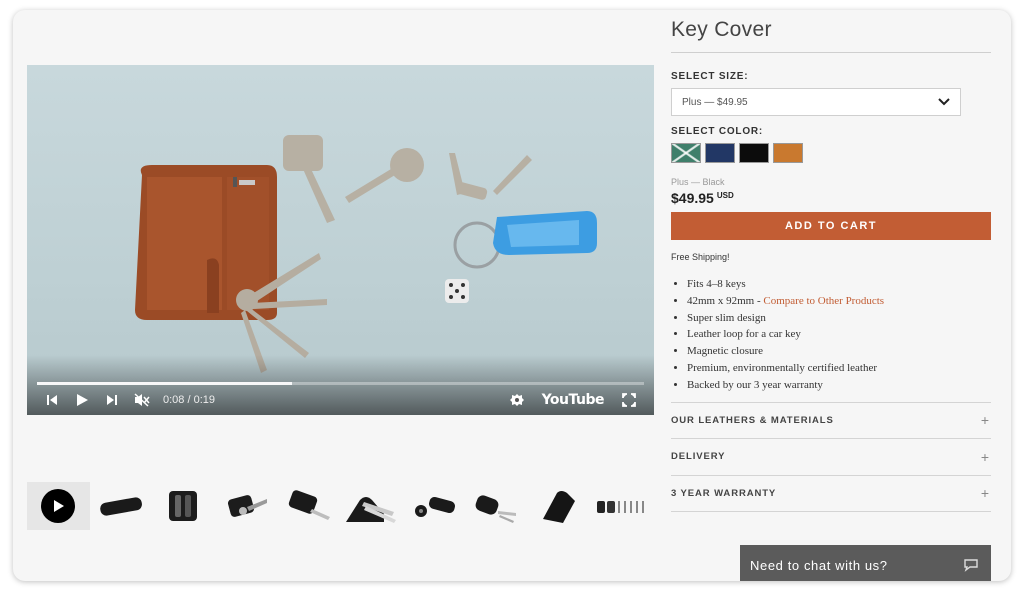 The height and width of the screenshot is (591, 1024). I want to click on product-title: Key Cover, so click(721, 29).